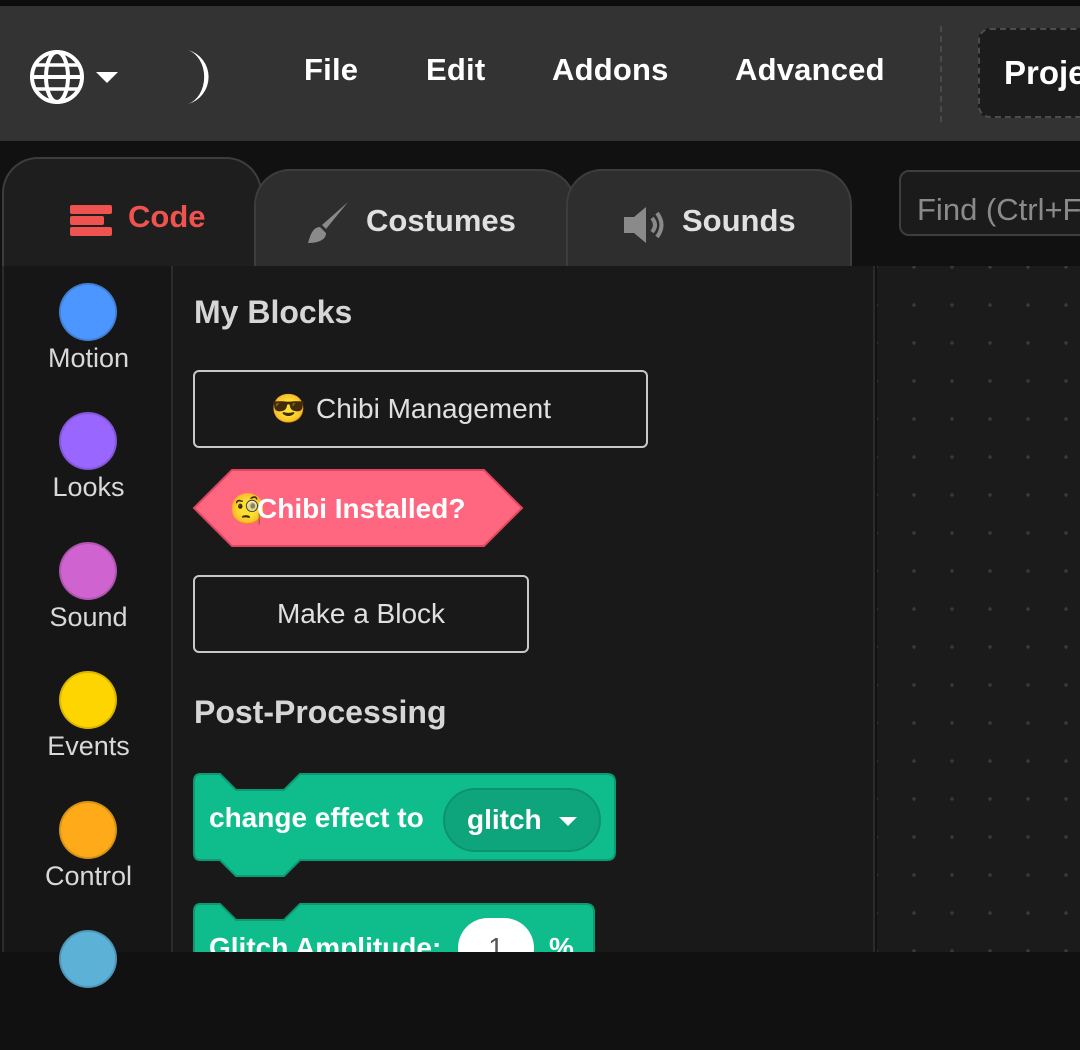  I want to click on chevron-down-icon, so click(568, 821).